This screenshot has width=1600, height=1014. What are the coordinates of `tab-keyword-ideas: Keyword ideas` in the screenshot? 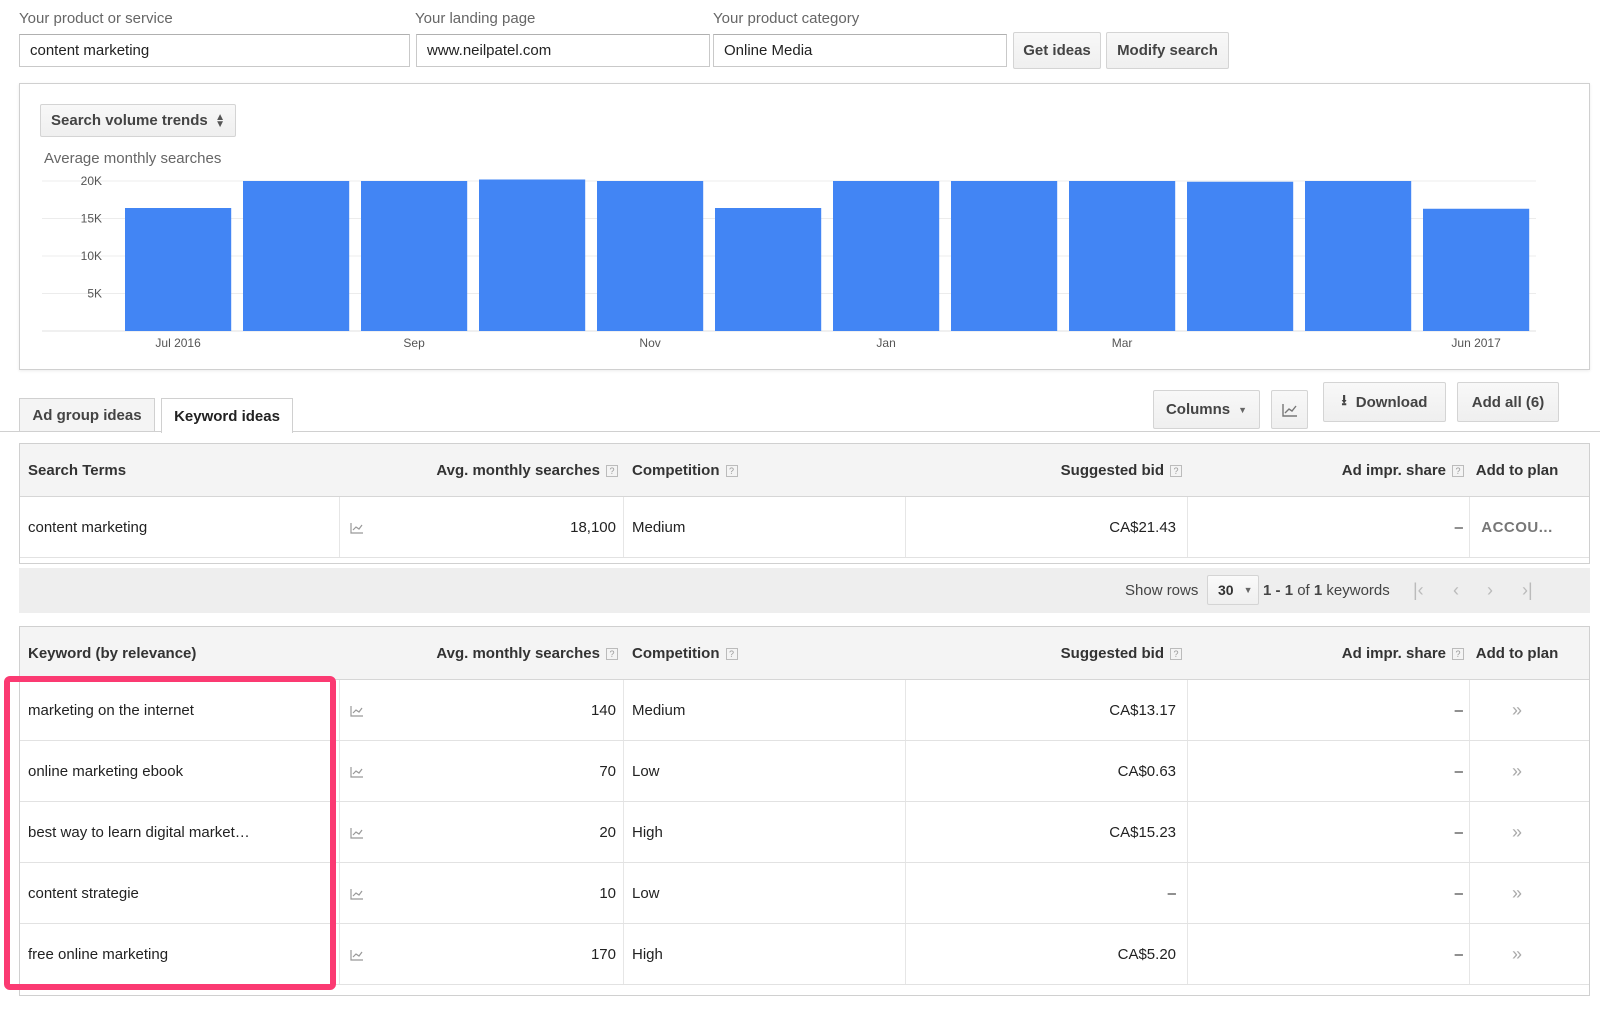 It's located at (227, 415).